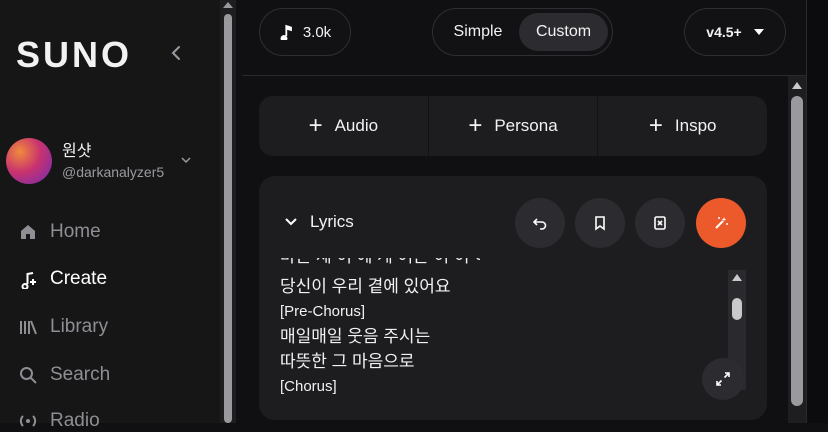  What do you see at coordinates (478, 32) in the screenshot?
I see `mode-simple-button: Simple` at bounding box center [478, 32].